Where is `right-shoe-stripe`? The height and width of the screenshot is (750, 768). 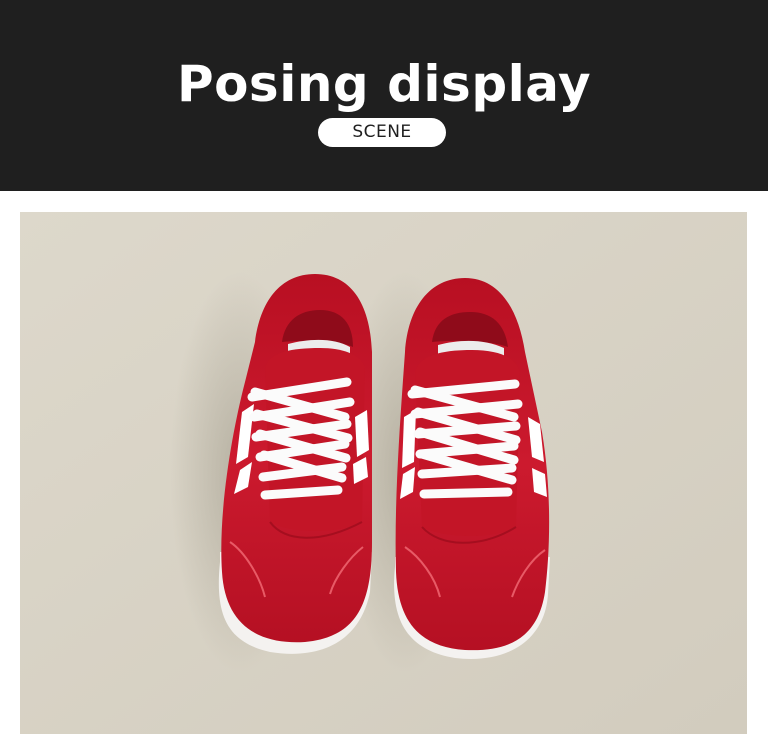
right-shoe-stripe is located at coordinates (409, 439).